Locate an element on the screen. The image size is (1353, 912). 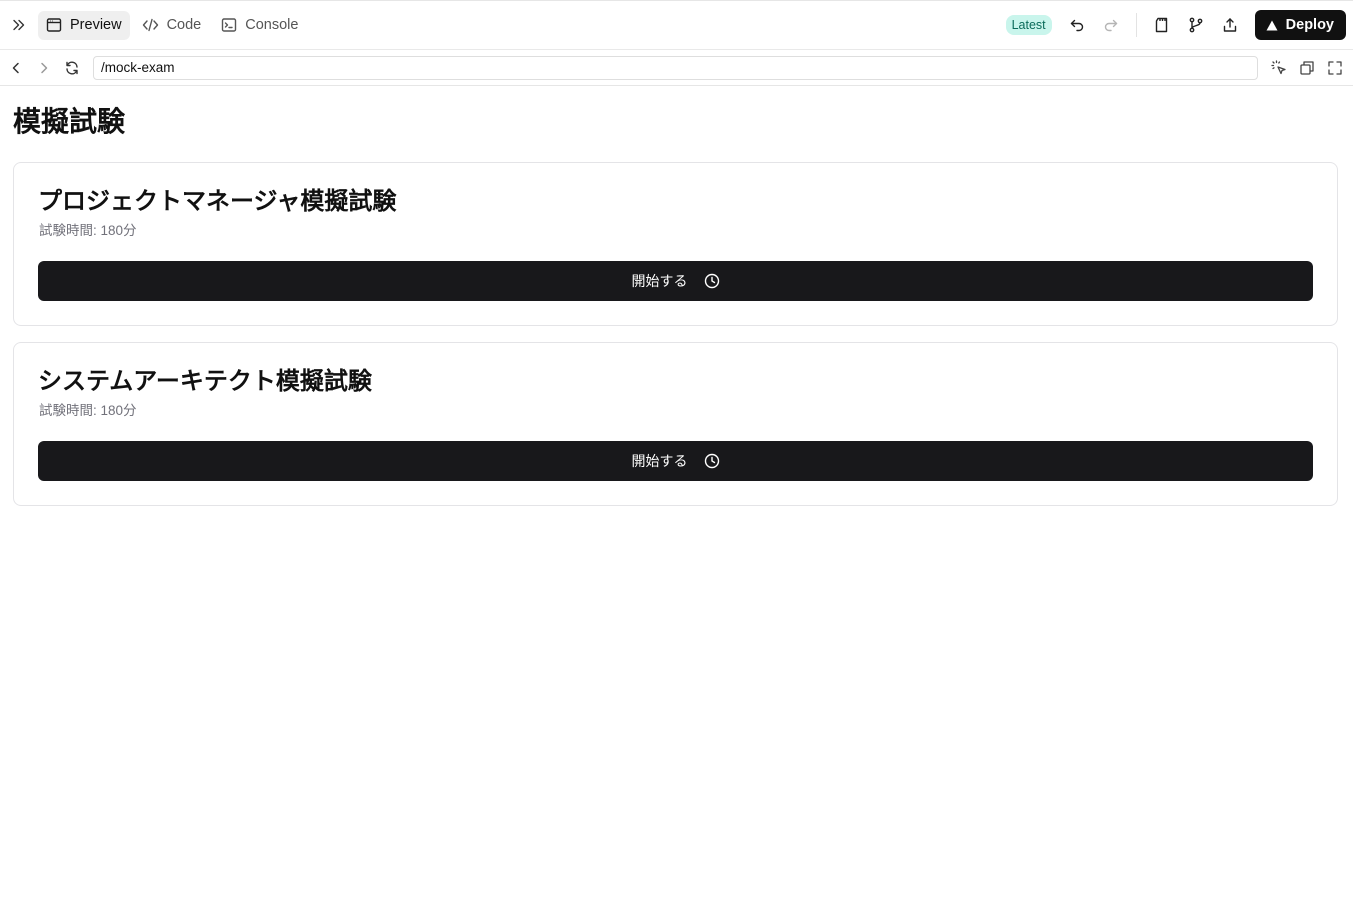
tab-preview-label: Preview is located at coordinates (96, 25).